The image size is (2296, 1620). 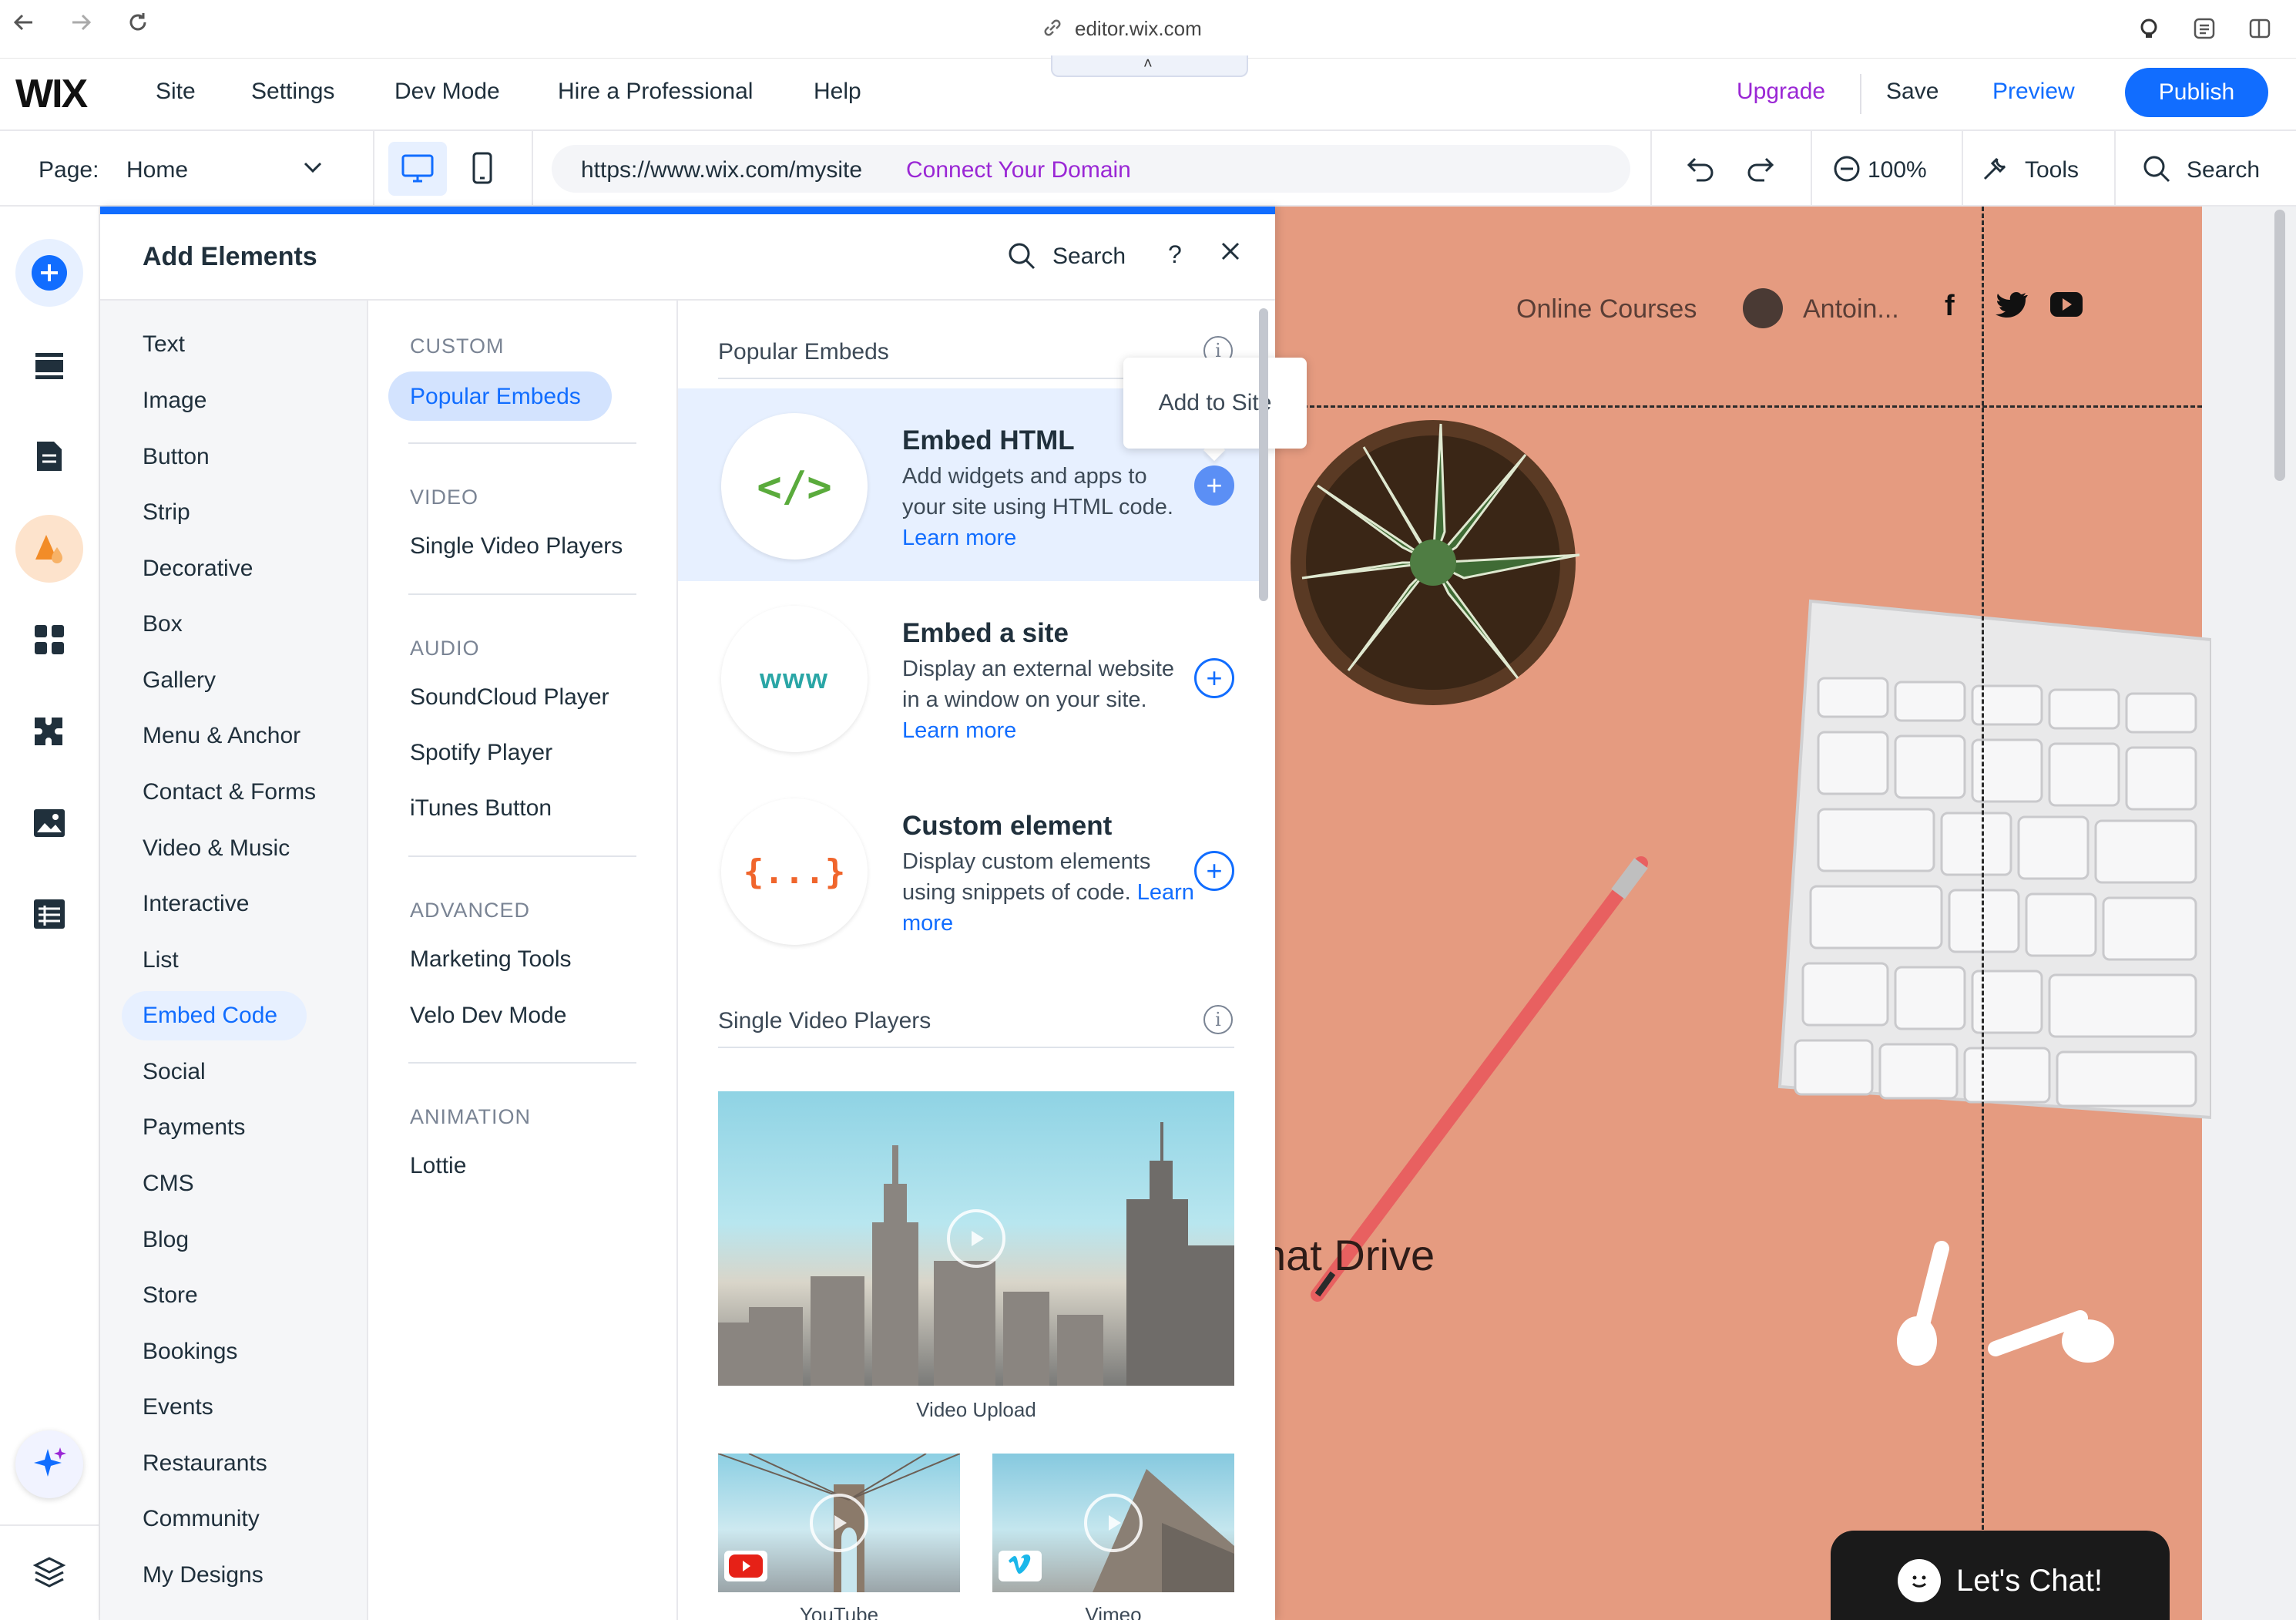 I want to click on category-text: Text, so click(x=164, y=345).